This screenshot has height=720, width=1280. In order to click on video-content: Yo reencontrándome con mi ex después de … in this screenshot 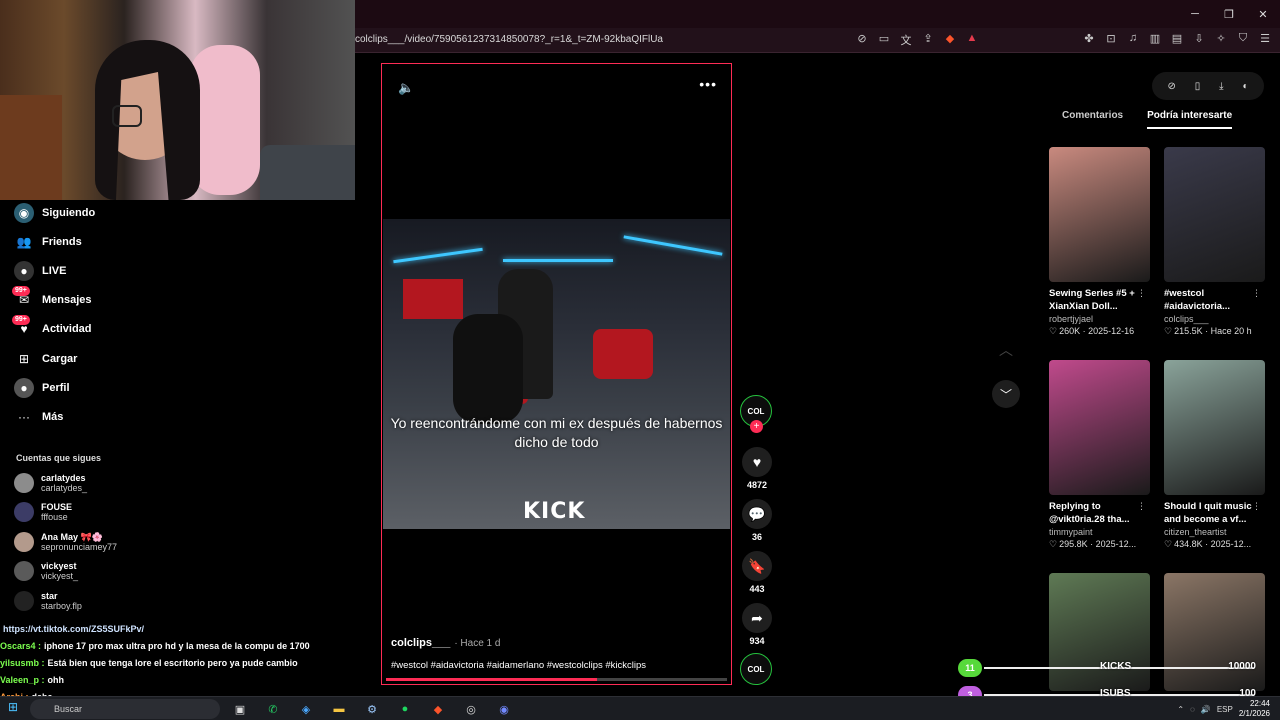, I will do `click(556, 374)`.